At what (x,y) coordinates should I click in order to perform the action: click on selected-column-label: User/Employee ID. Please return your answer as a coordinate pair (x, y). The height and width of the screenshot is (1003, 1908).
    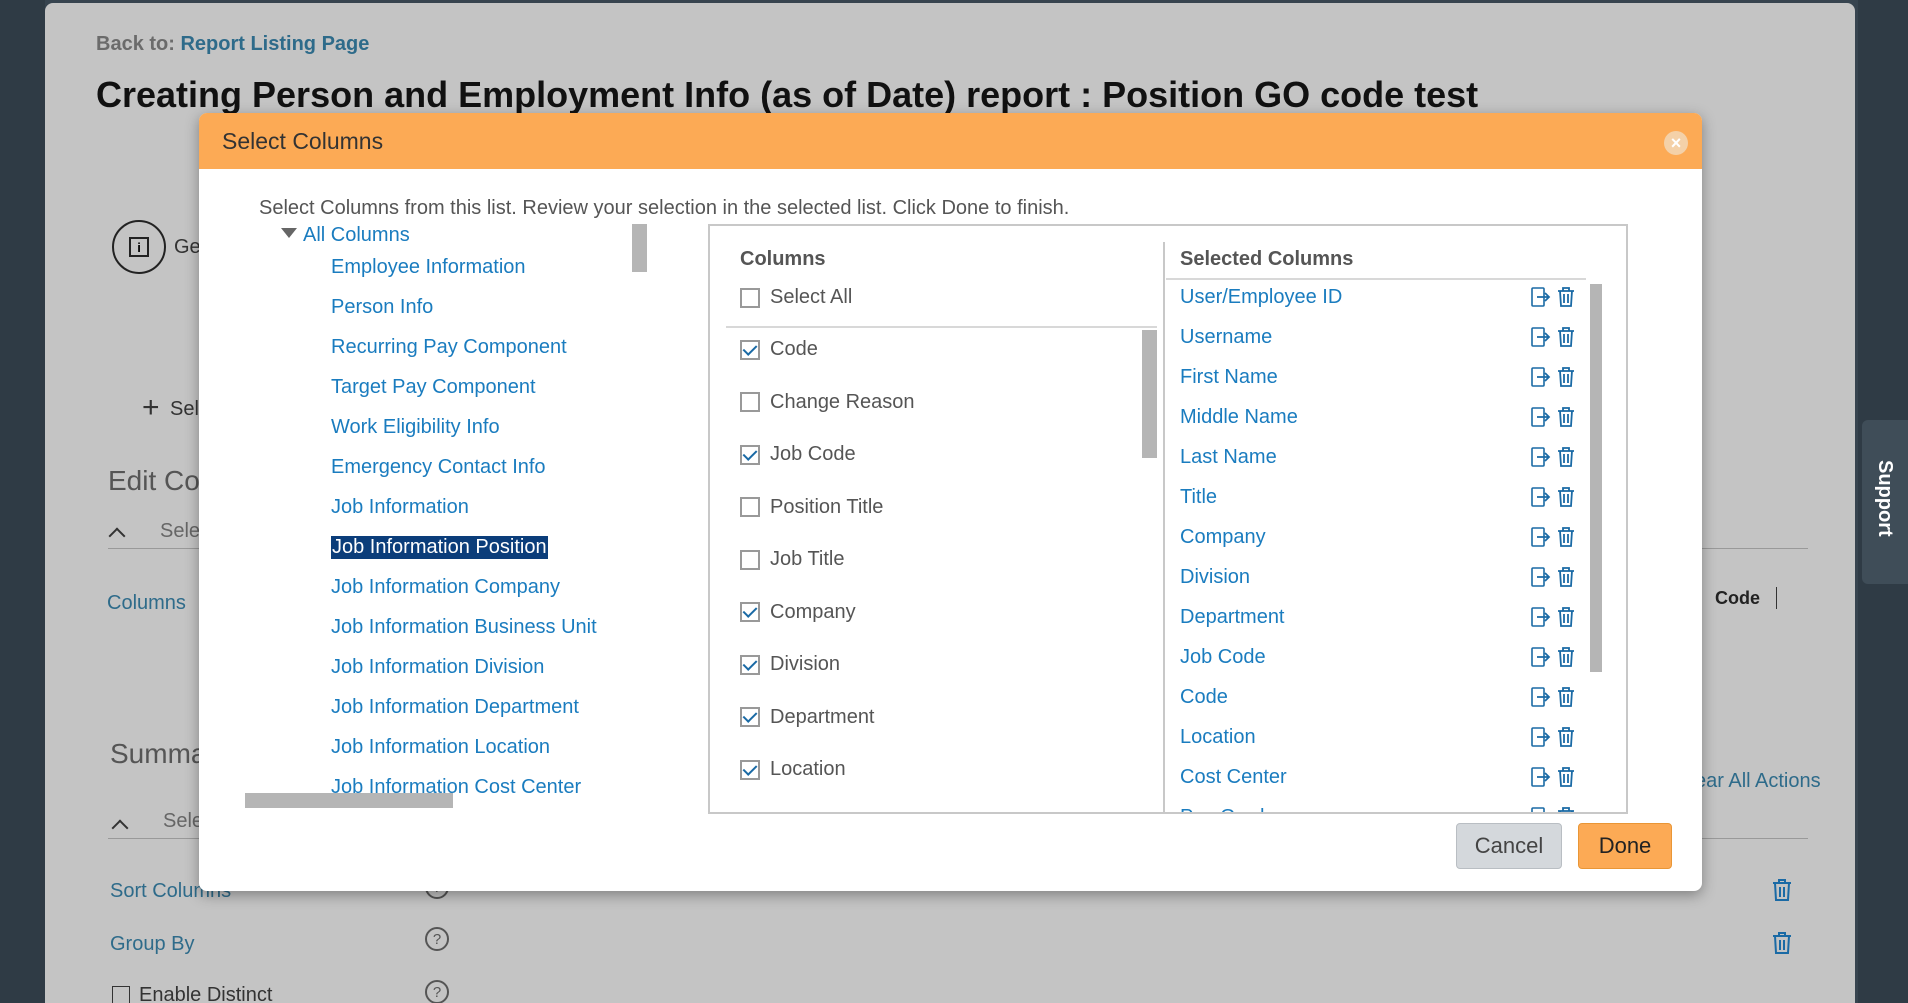
    Looking at the image, I should click on (1353, 297).